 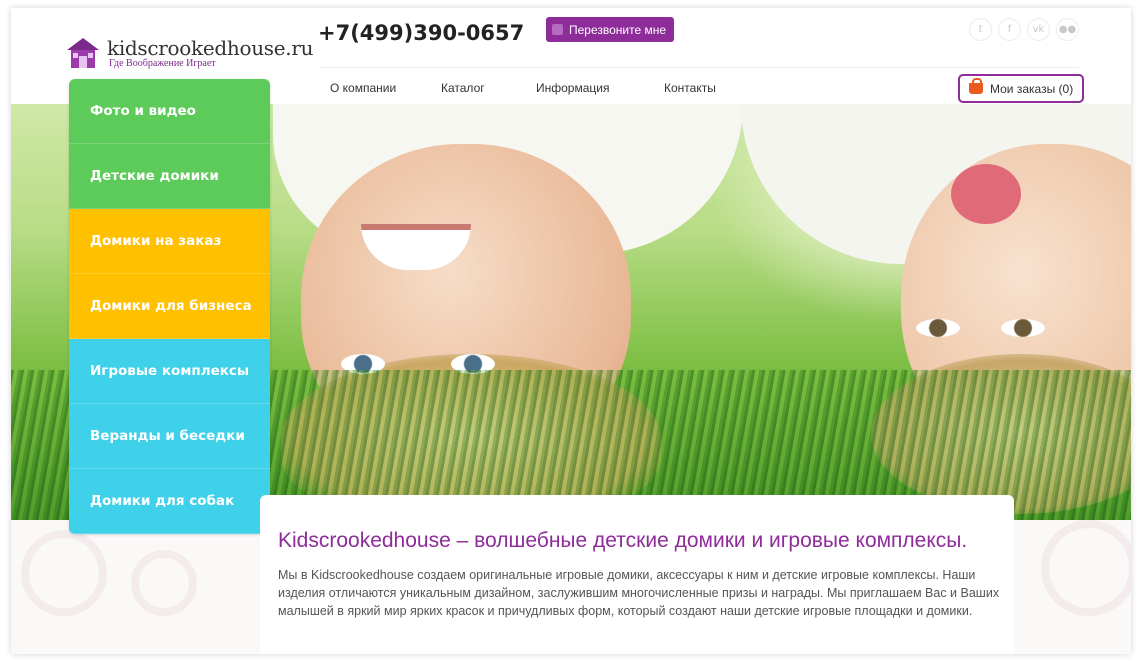 I want to click on nav-item-information: Информация, so click(x=600, y=88).